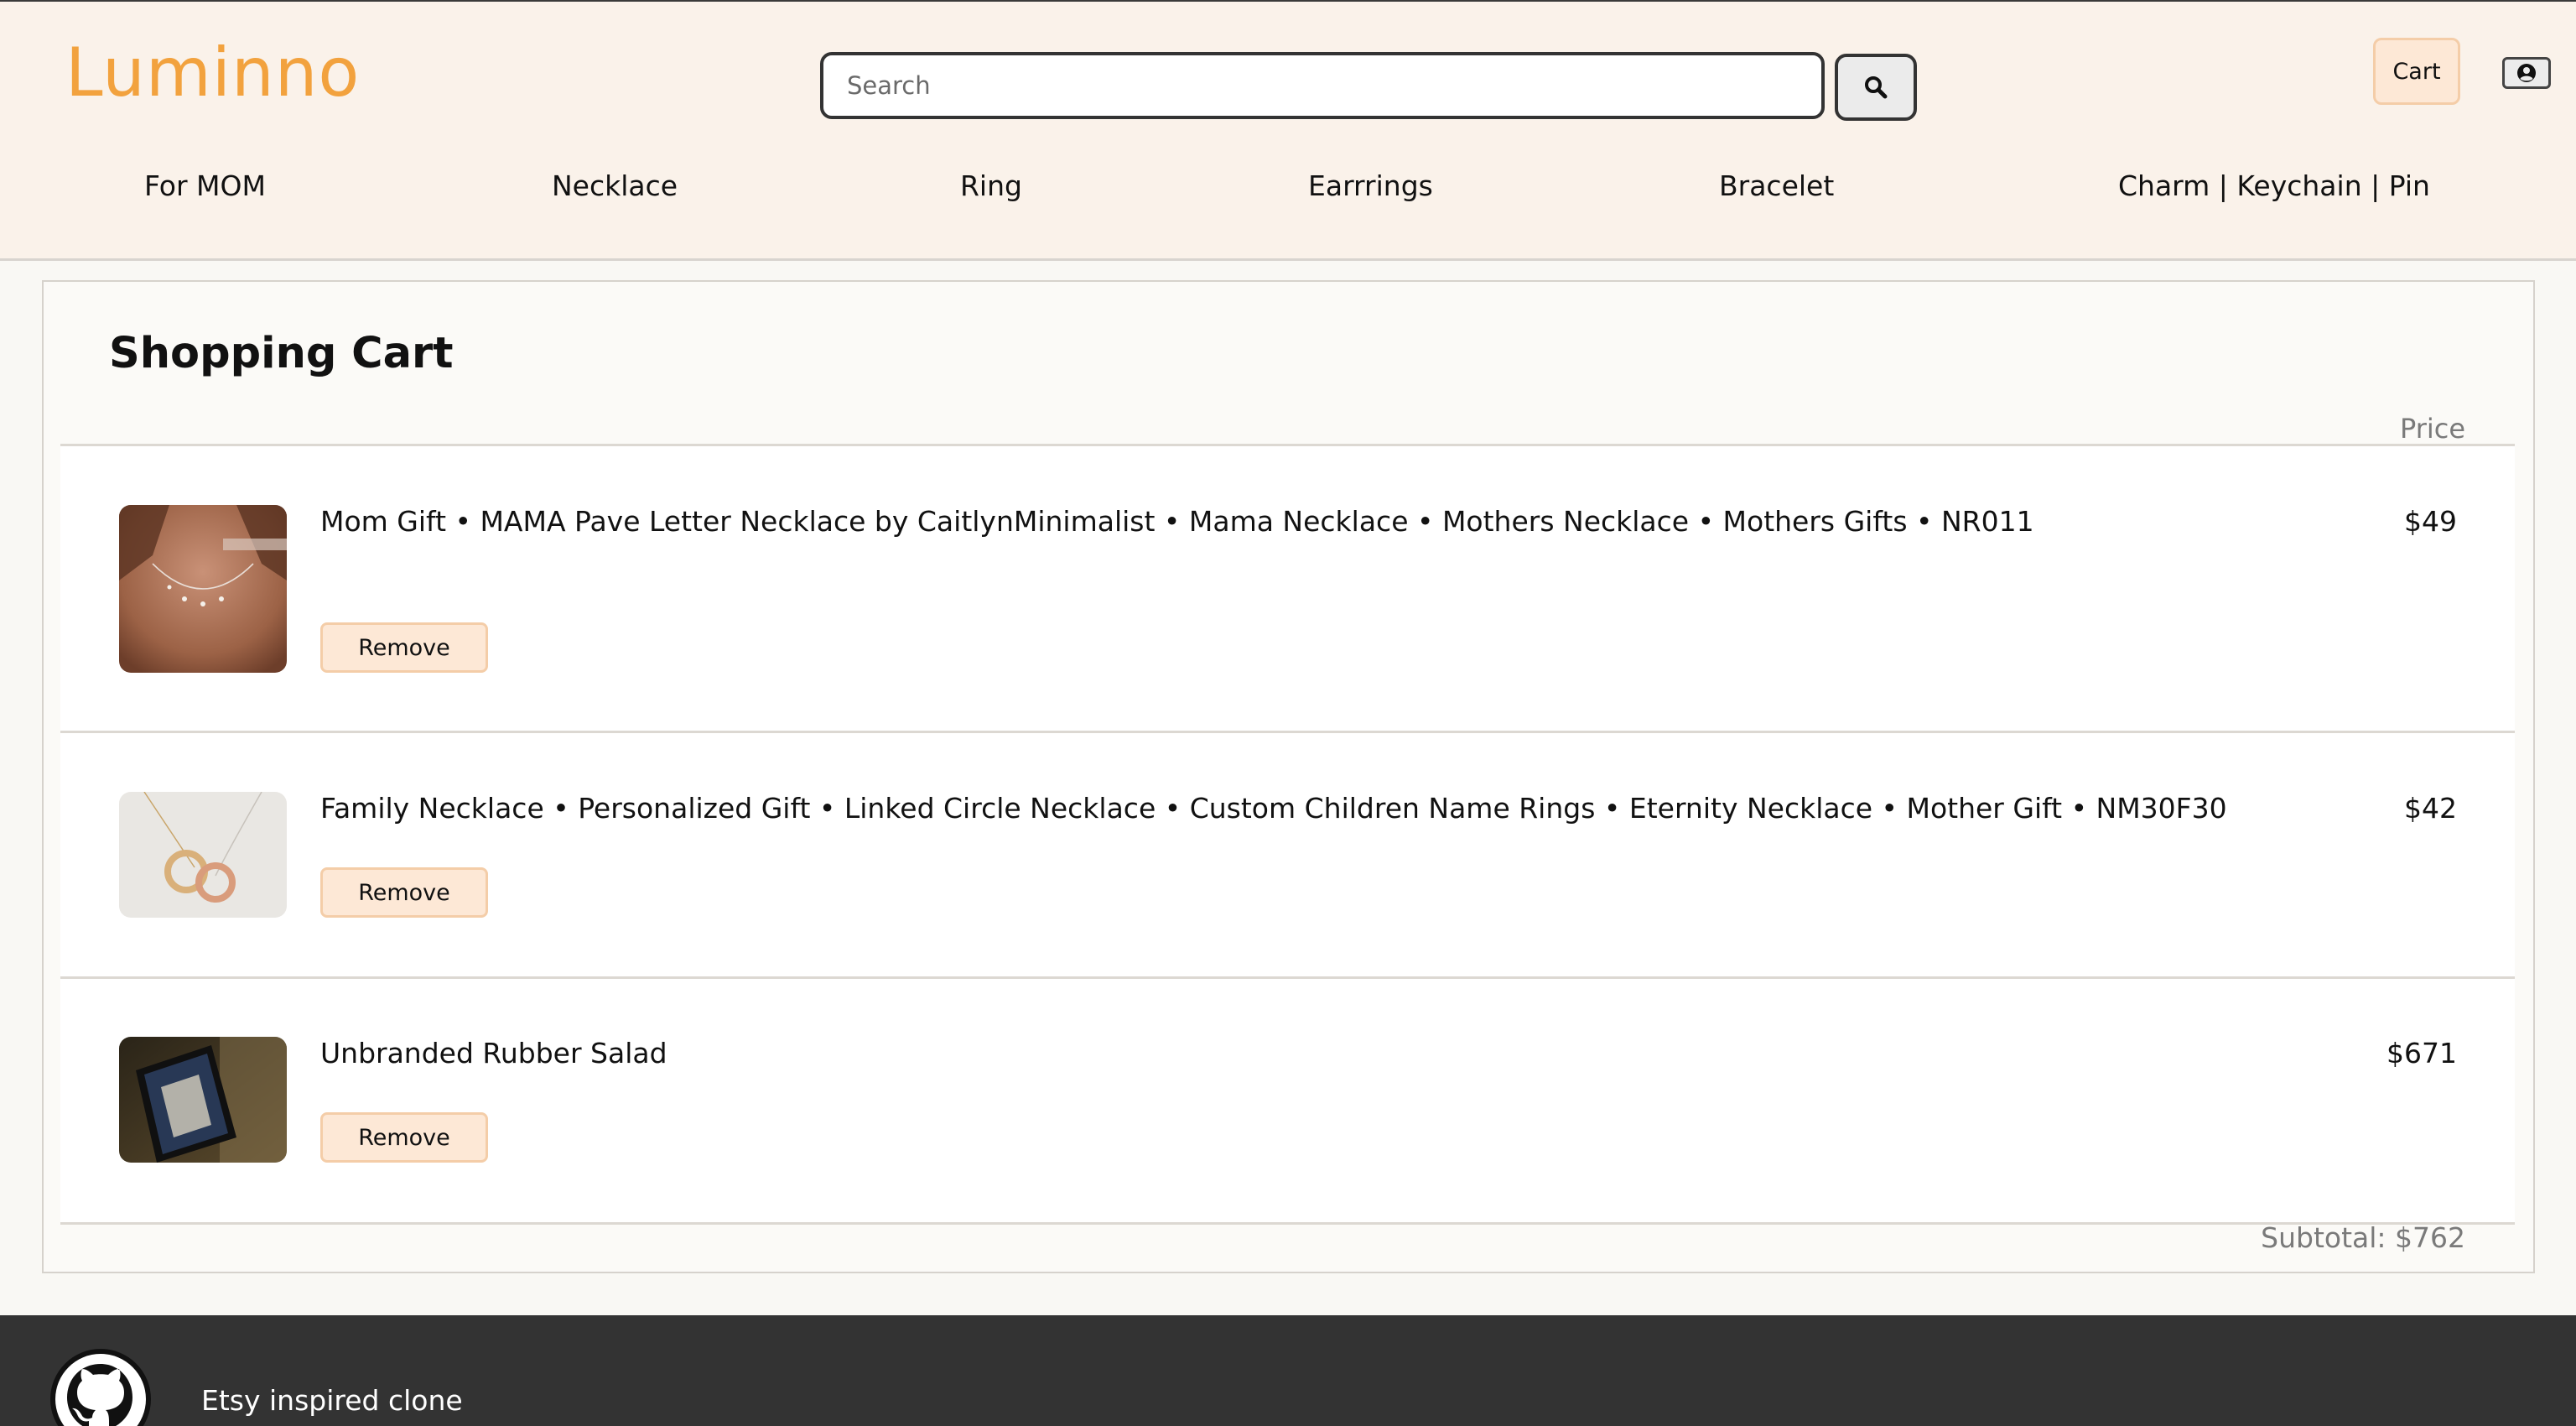 This screenshot has height=1426, width=2576. Describe the element at coordinates (2416, 71) in the screenshot. I see `cart-button: Cart` at that location.